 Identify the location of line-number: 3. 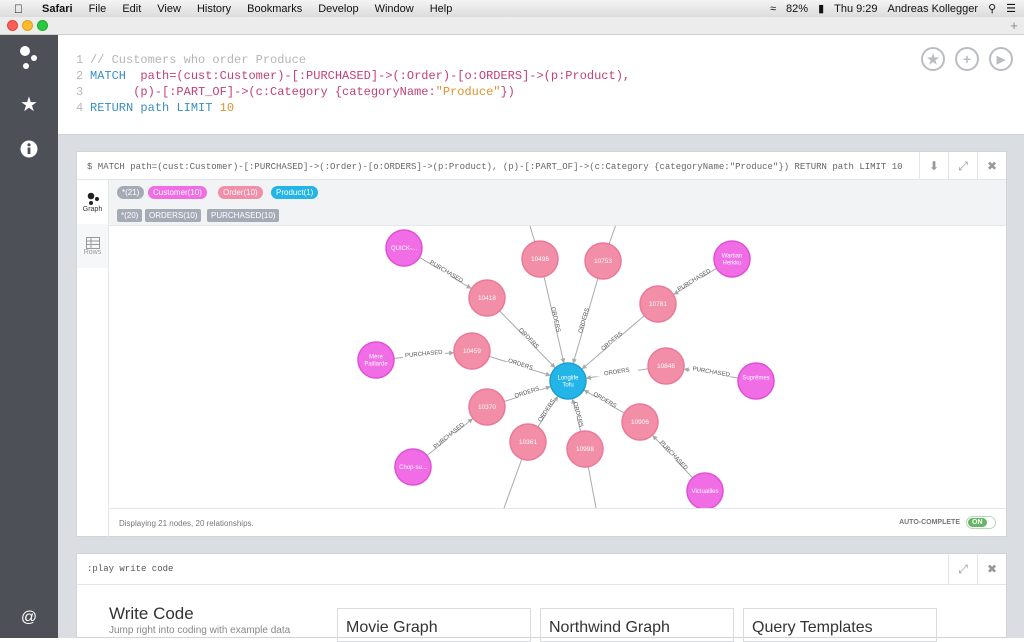
(80, 92).